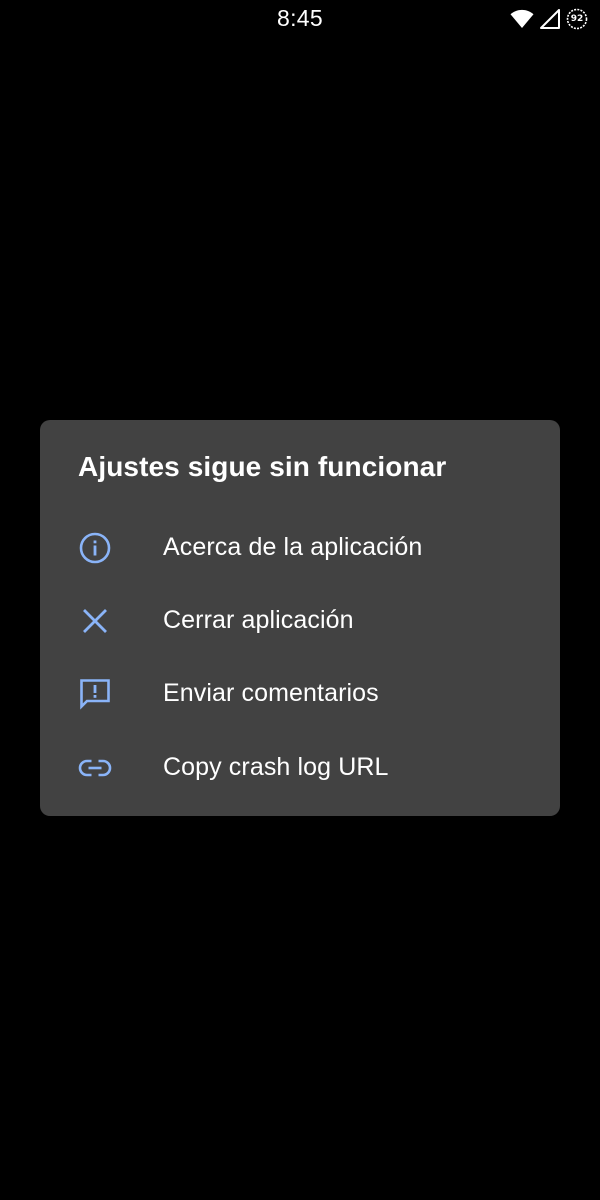 This screenshot has width=600, height=1200. What do you see at coordinates (276, 767) in the screenshot?
I see `copy-crash-log-label: Copy crash log URL` at bounding box center [276, 767].